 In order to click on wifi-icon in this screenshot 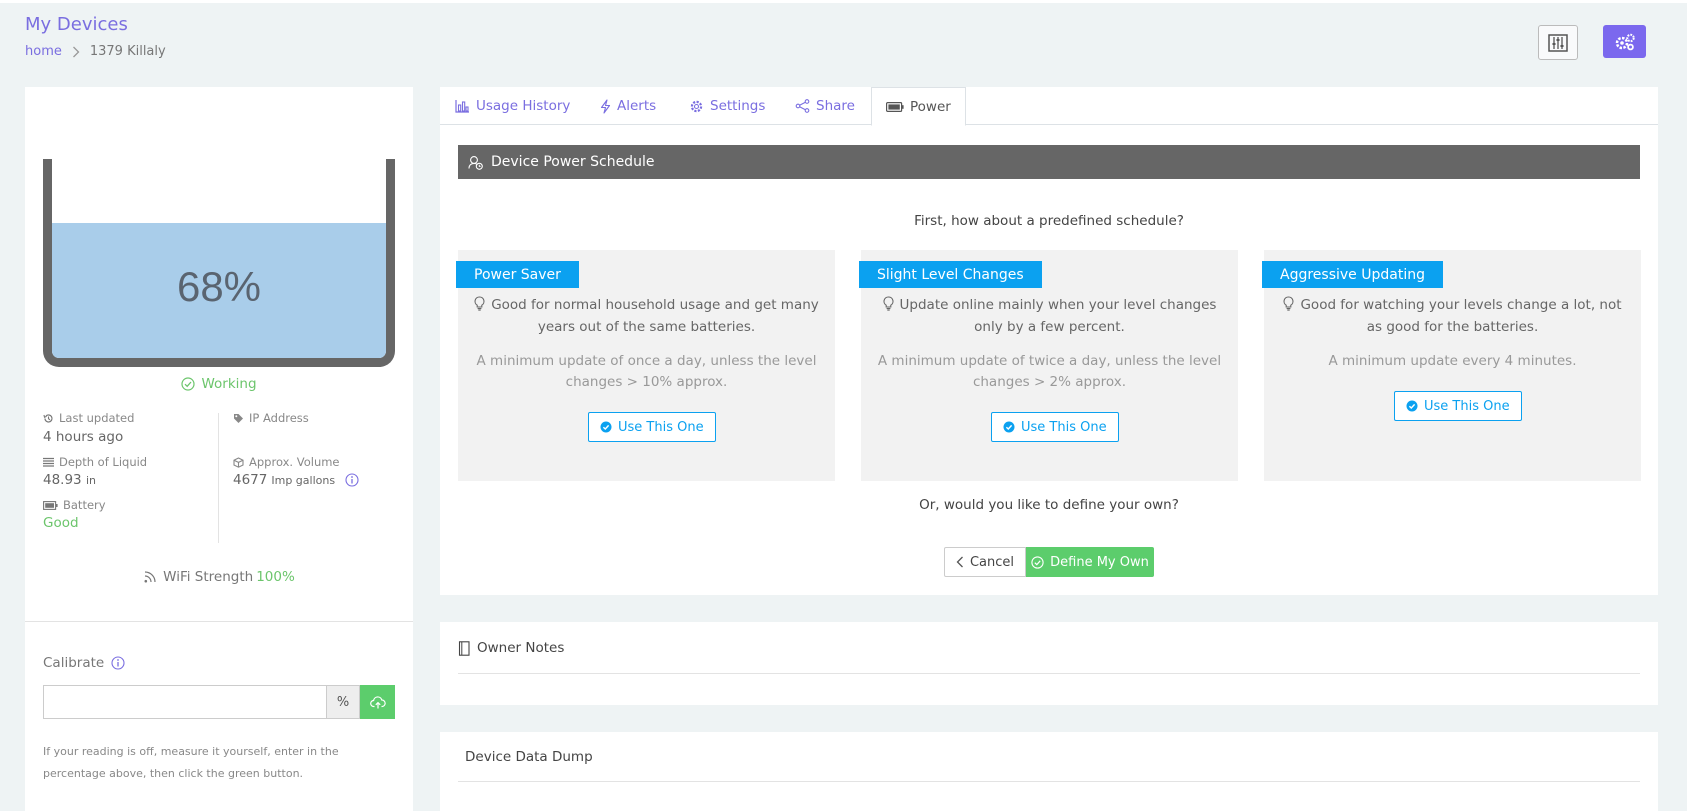, I will do `click(150, 577)`.